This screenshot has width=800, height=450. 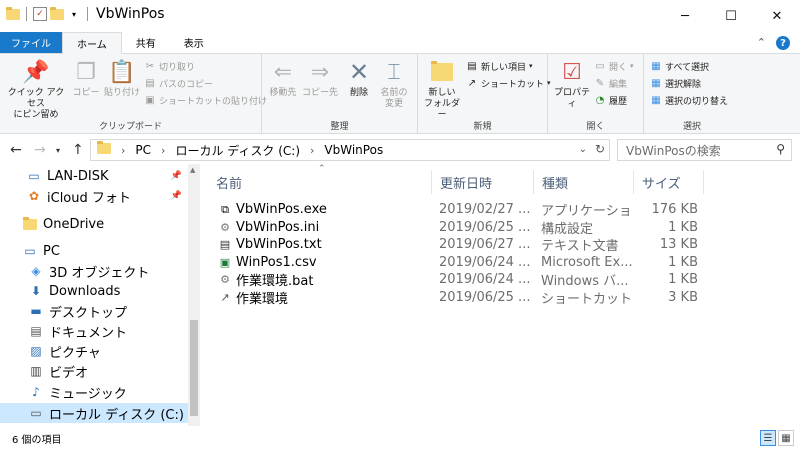 What do you see at coordinates (40, 150) in the screenshot?
I see `forward-arrow-icon: →` at bounding box center [40, 150].